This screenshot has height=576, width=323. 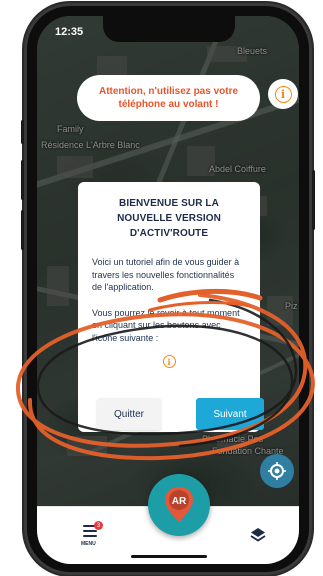 I want to click on layers-button, so click(x=258, y=535).